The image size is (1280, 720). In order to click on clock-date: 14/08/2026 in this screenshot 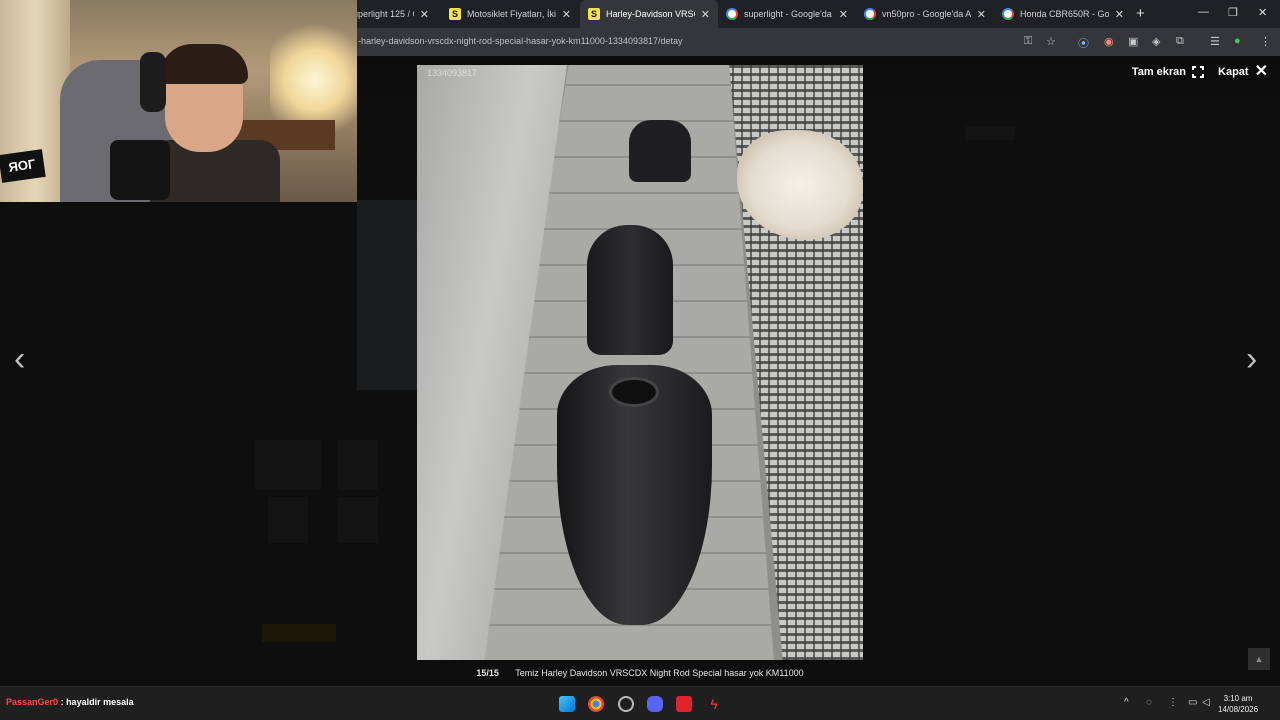, I will do `click(1238, 709)`.